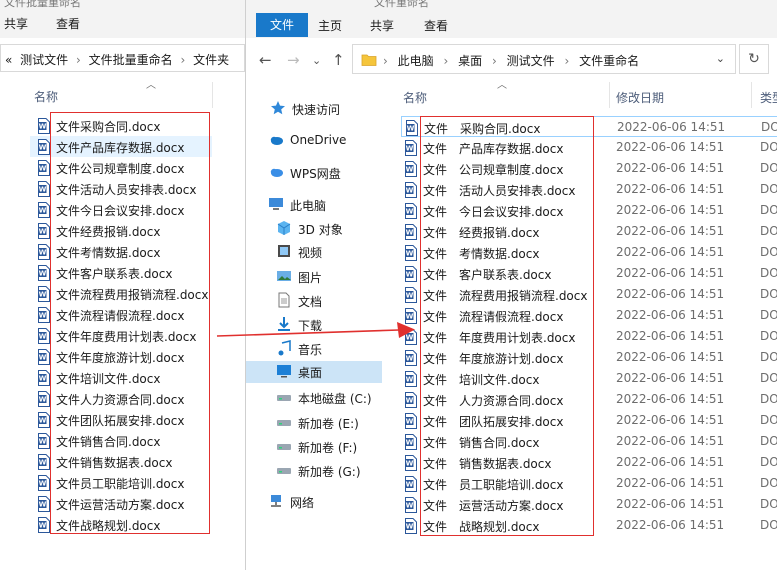  Describe the element at coordinates (720, 58) in the screenshot. I see `address-dropdown-icon: ⌄` at that location.